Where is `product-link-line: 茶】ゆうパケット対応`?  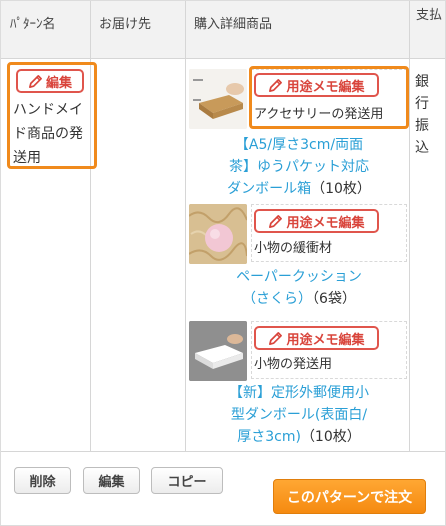
product-link-line: 茶】ゆうパケット対応 is located at coordinates (299, 167).